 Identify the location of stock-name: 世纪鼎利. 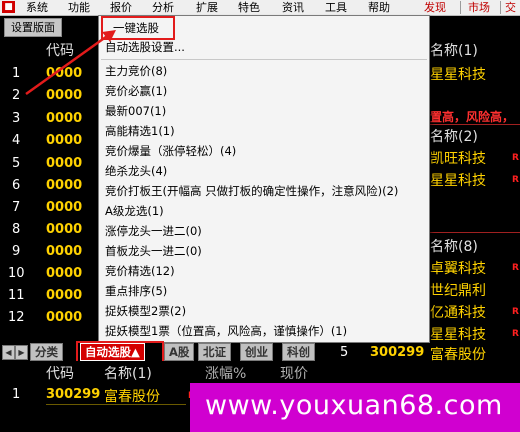
(458, 290).